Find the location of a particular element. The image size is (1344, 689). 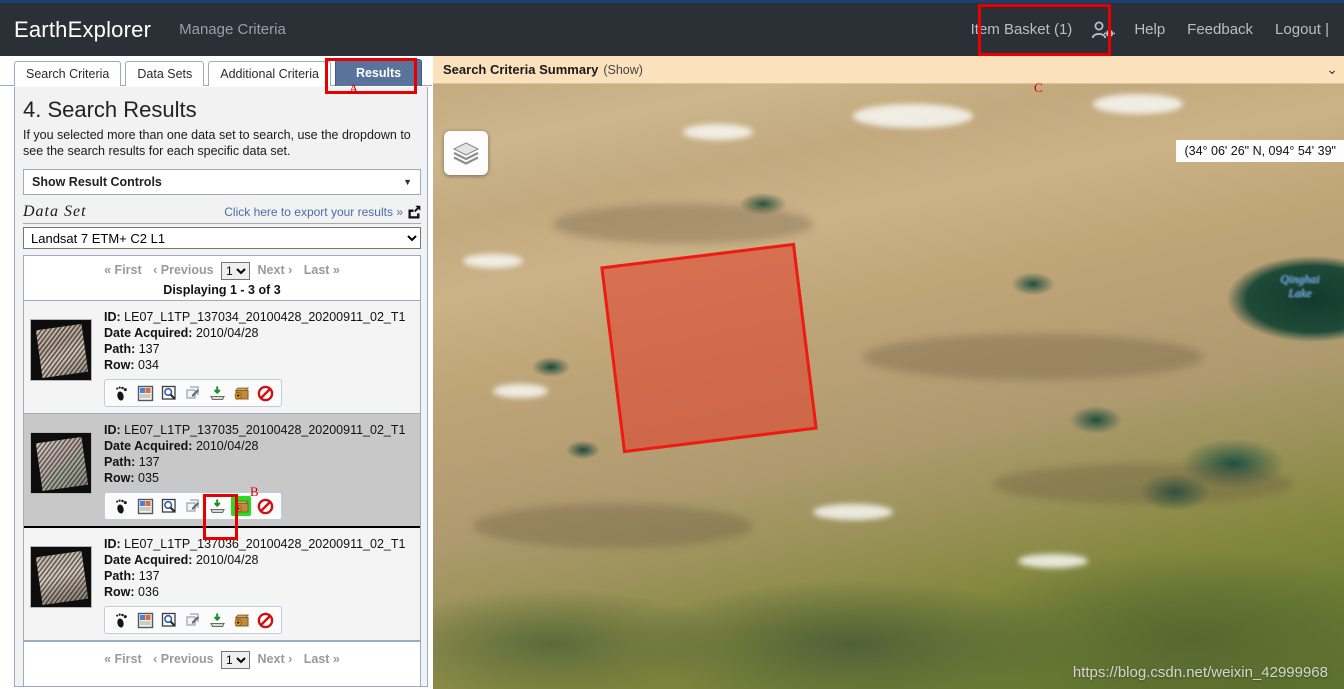

show-result-controls-button: Show Result Controls ▼ is located at coordinates (222, 182).